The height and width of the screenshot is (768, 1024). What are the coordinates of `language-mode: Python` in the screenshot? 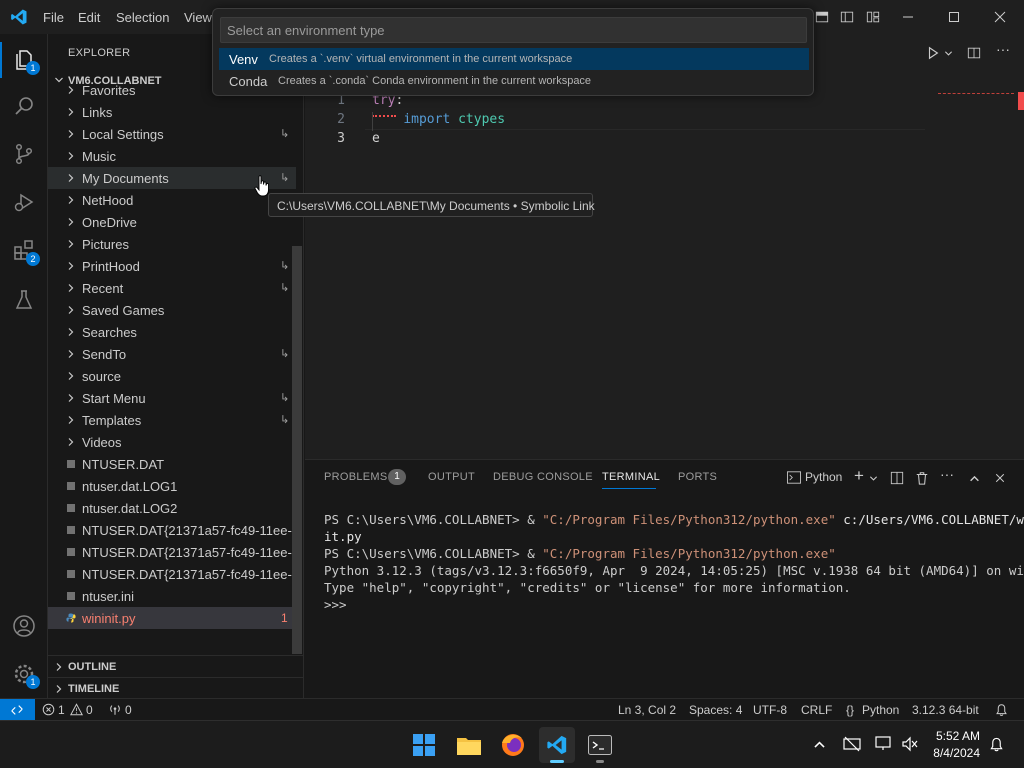 It's located at (880, 710).